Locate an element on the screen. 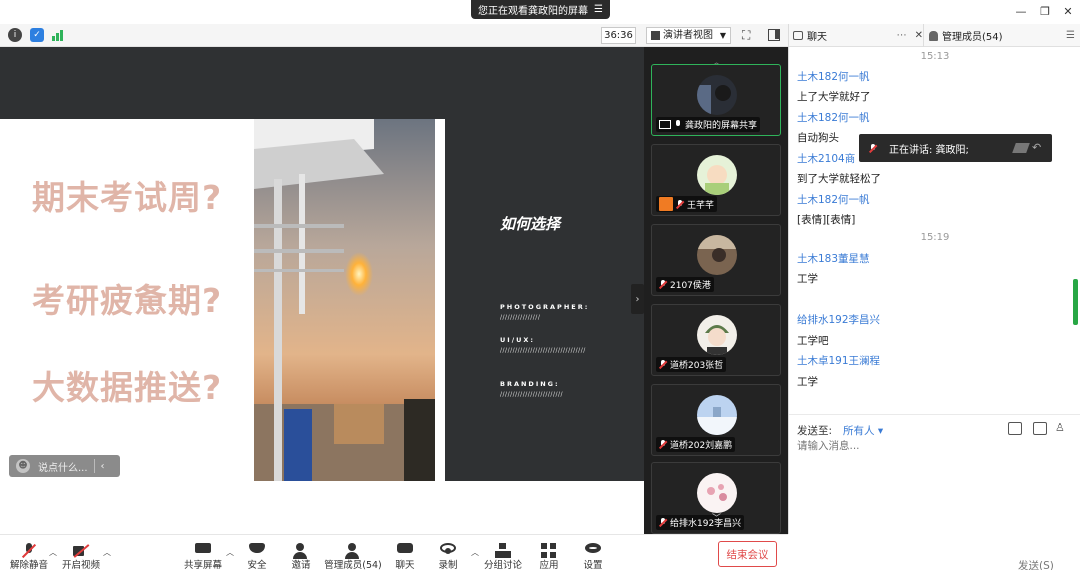  room-photo-avatar is located at coordinates (717, 255).